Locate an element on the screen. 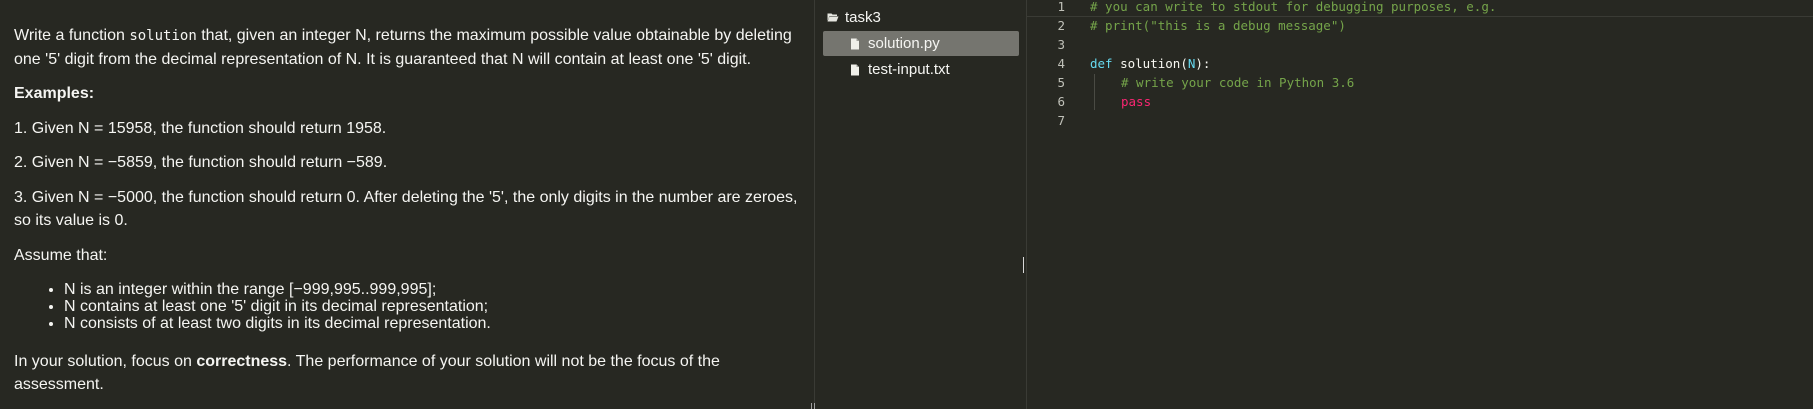  code-paren-close: ): is located at coordinates (1203, 63).